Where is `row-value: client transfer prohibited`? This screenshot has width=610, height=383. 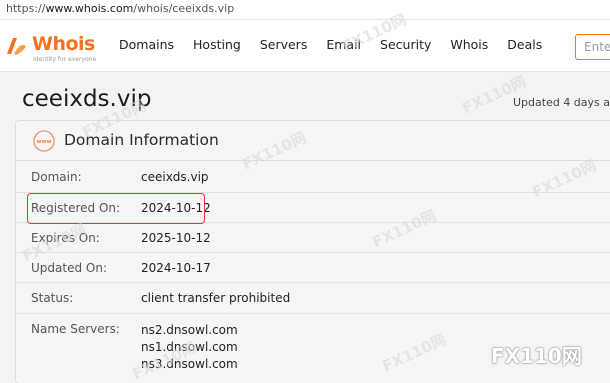
row-value: client transfer prohibited is located at coordinates (216, 298).